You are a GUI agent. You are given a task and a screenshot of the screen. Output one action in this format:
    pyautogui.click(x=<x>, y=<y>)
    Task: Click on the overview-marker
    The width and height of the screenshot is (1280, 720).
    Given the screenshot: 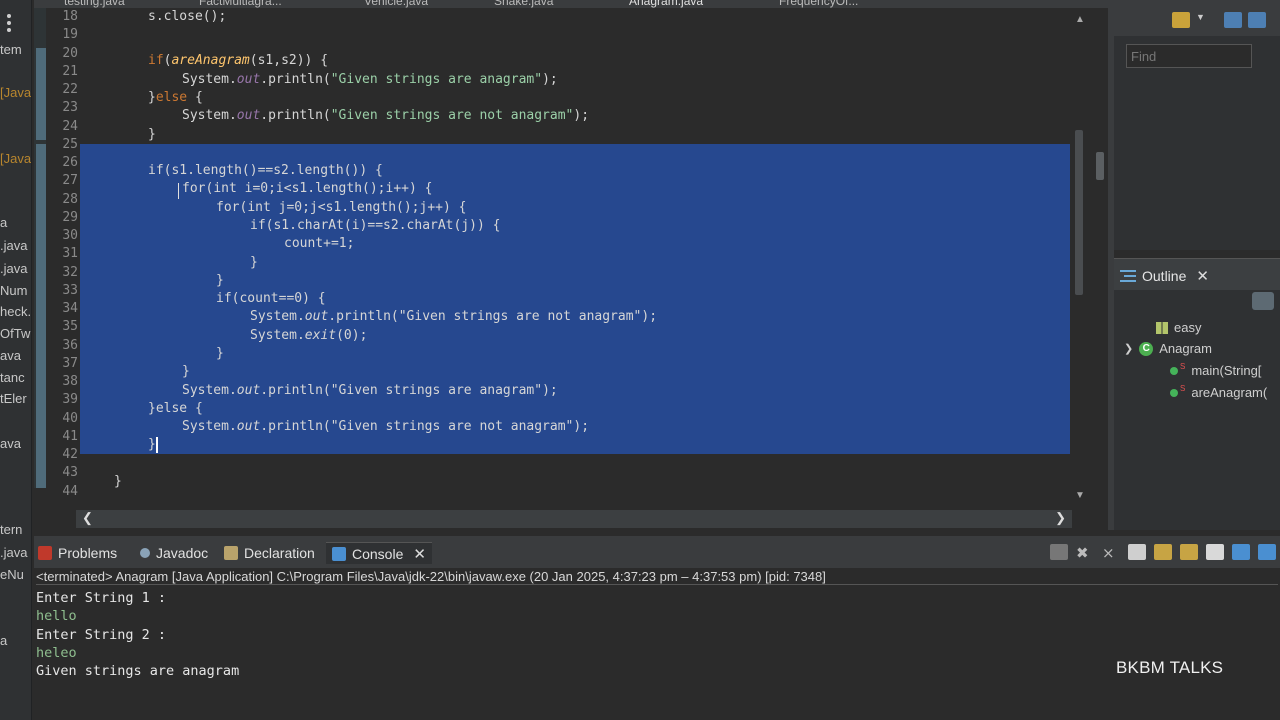 What is the action you would take?
    pyautogui.click(x=1100, y=166)
    